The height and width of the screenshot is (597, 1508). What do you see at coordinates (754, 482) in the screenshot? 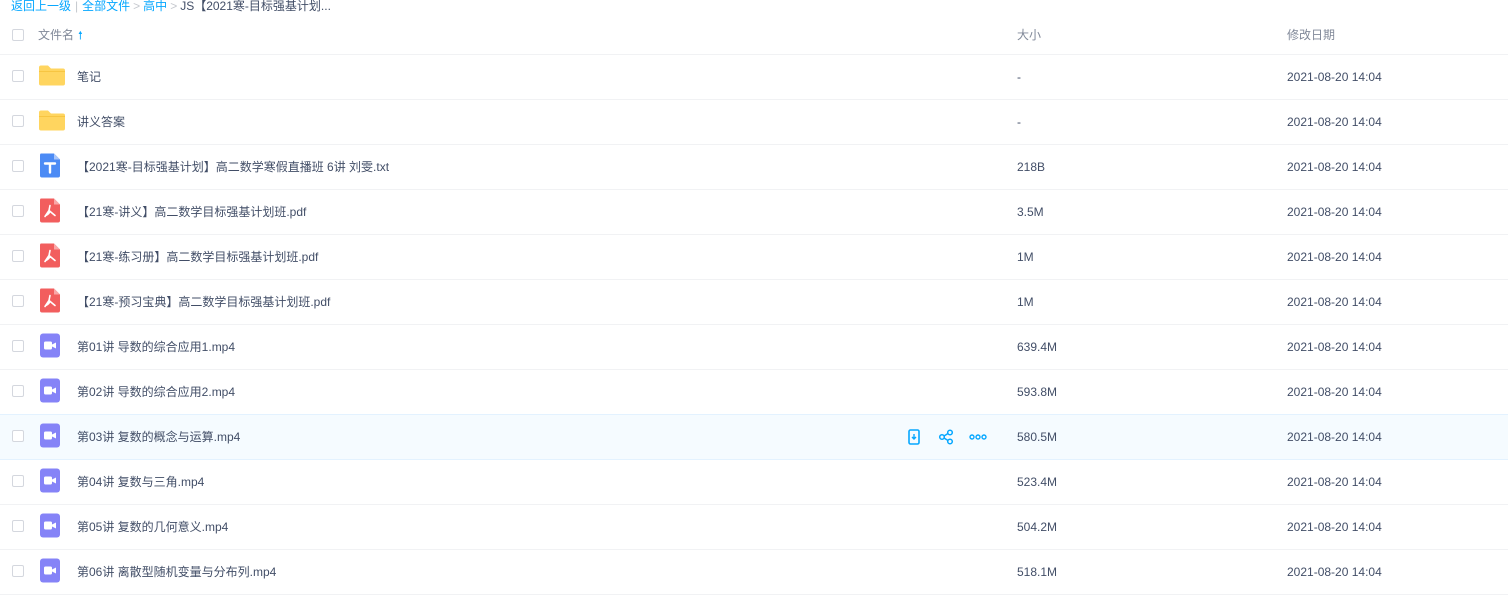
I see `file-row: 第04讲 复数与三角.mp4 523.4M 2021-08-20 14:04` at bounding box center [754, 482].